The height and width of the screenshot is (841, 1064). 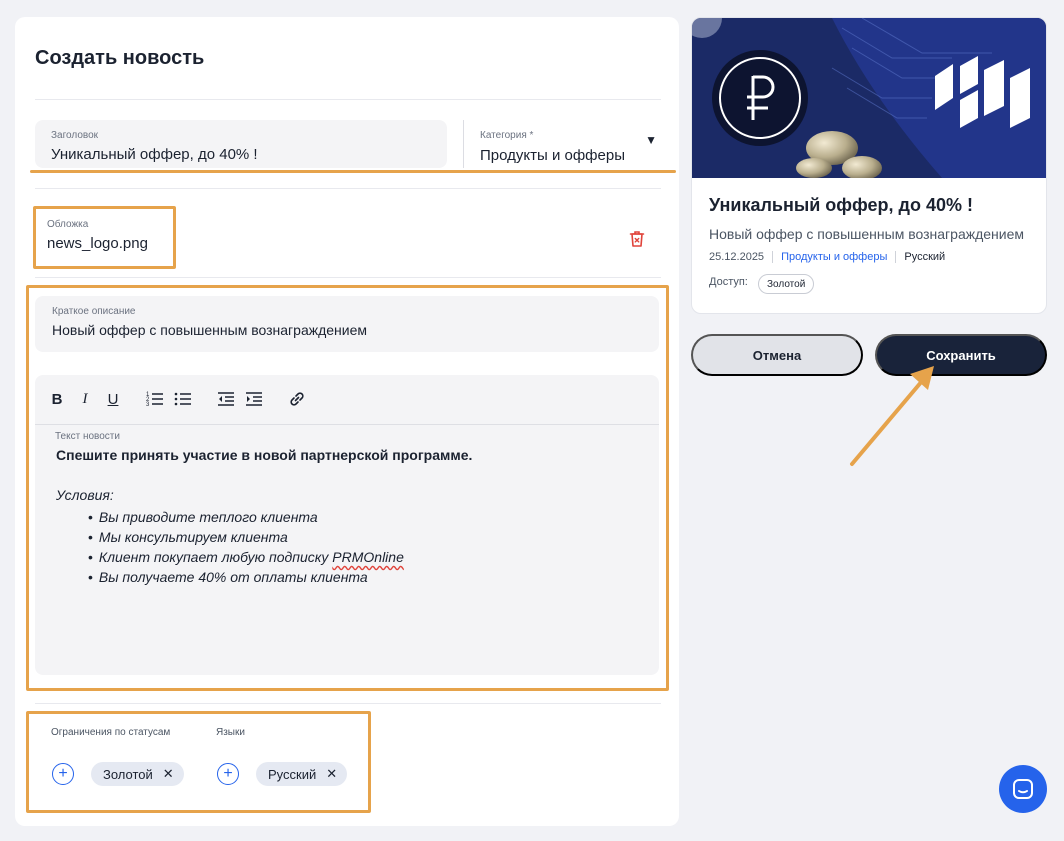 I want to click on preview-description: Новый оффер с повышенным вознаграждением, so click(x=867, y=234).